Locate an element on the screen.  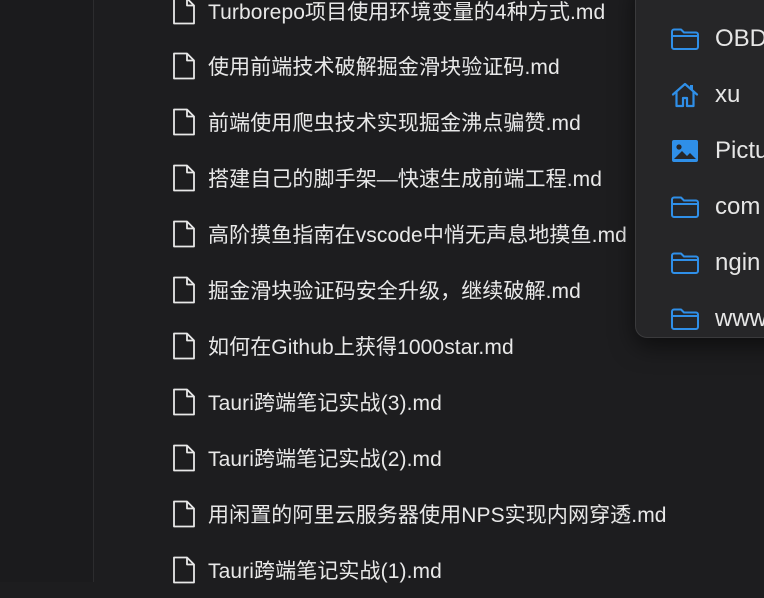
popover-item-ngin: ngin is located at coordinates (700, 263).